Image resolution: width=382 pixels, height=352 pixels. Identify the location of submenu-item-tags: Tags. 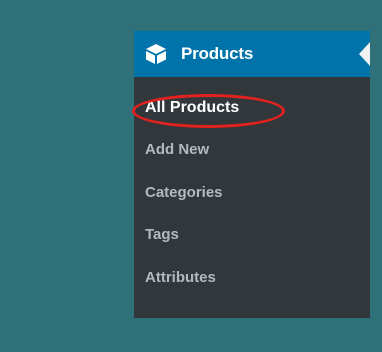
(162, 235).